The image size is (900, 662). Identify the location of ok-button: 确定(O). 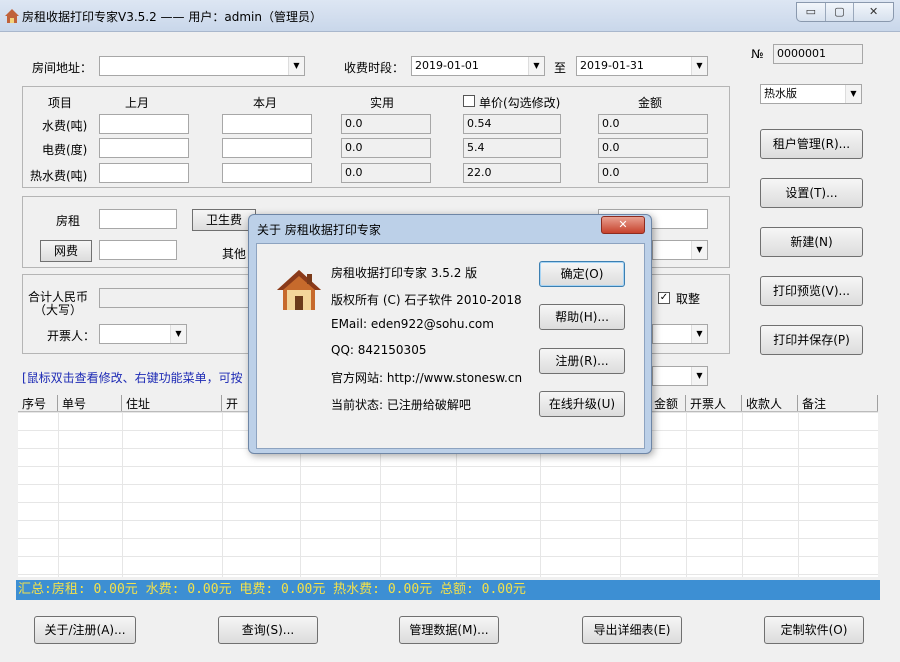
(582, 274).